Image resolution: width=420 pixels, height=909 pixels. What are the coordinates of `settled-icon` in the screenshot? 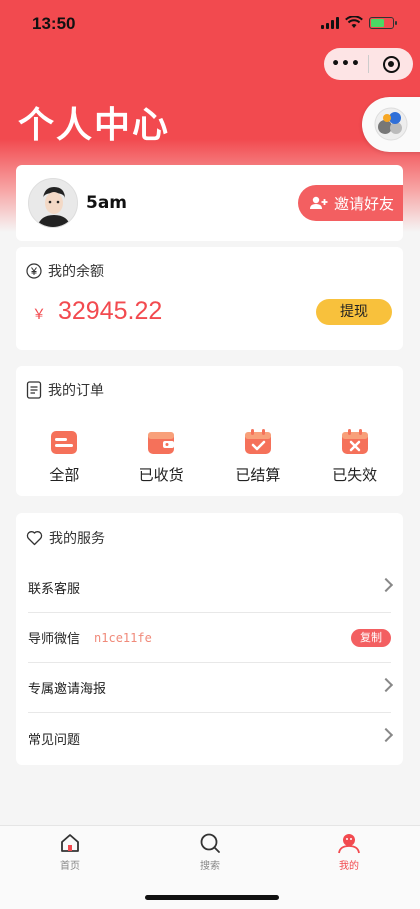 It's located at (257, 441).